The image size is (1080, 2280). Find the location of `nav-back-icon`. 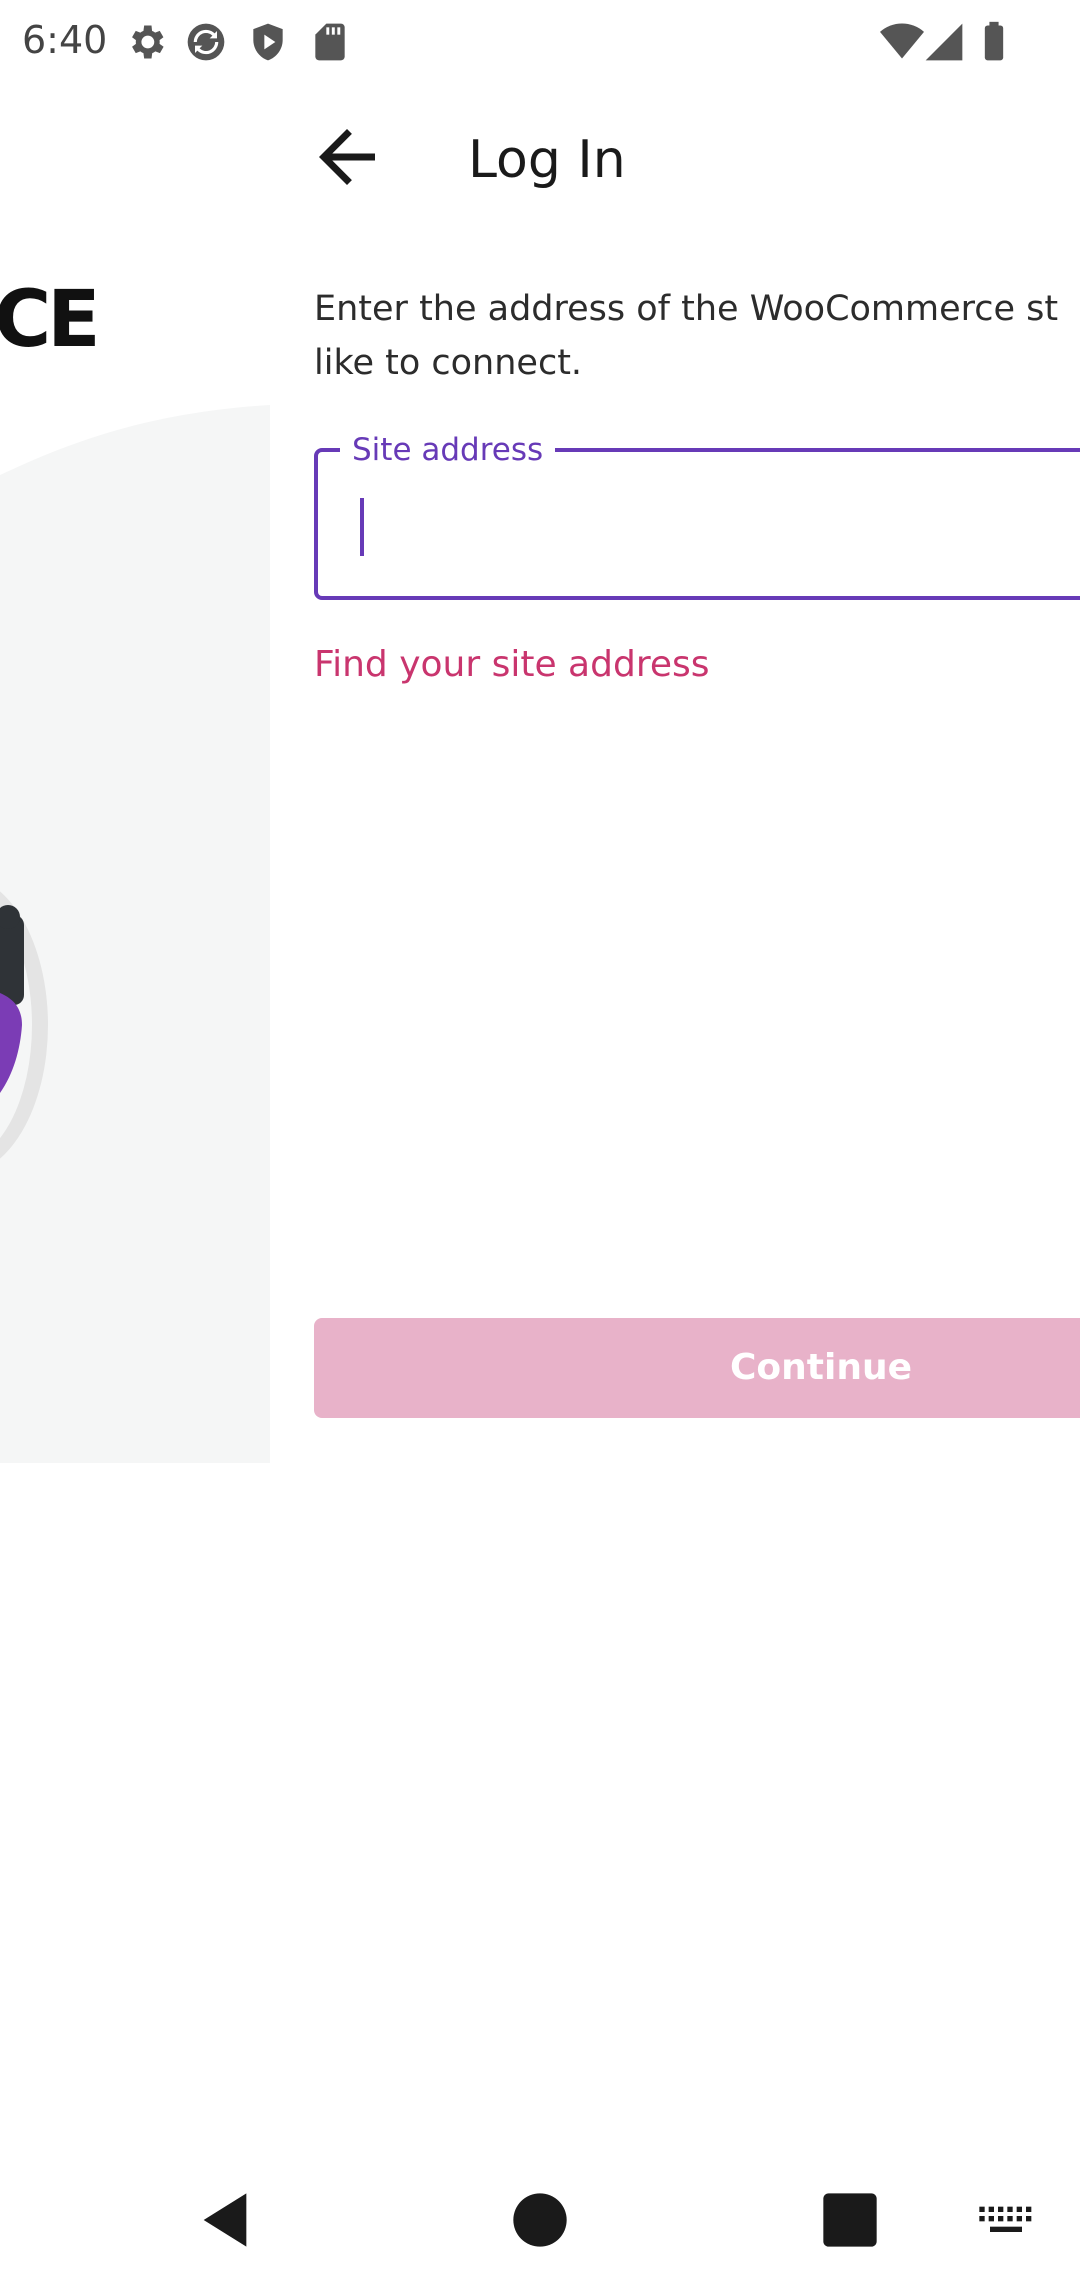

nav-back-icon is located at coordinates (225, 2220).